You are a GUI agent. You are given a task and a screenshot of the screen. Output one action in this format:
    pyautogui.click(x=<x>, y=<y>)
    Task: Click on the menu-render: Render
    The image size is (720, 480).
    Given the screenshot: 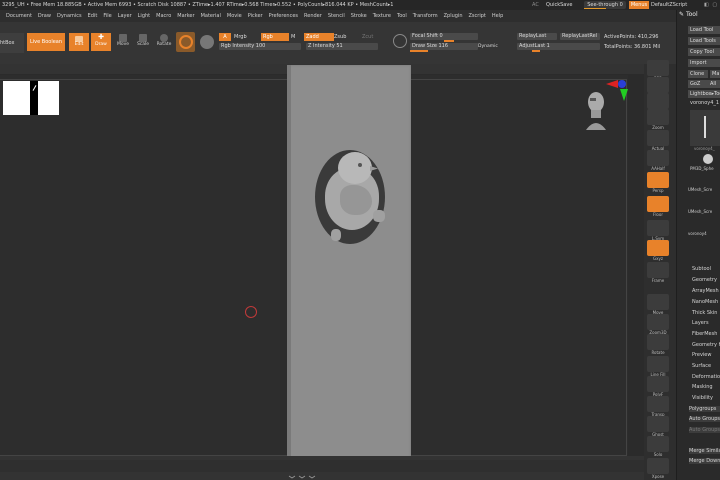 What is the action you would take?
    pyautogui.click(x=313, y=16)
    